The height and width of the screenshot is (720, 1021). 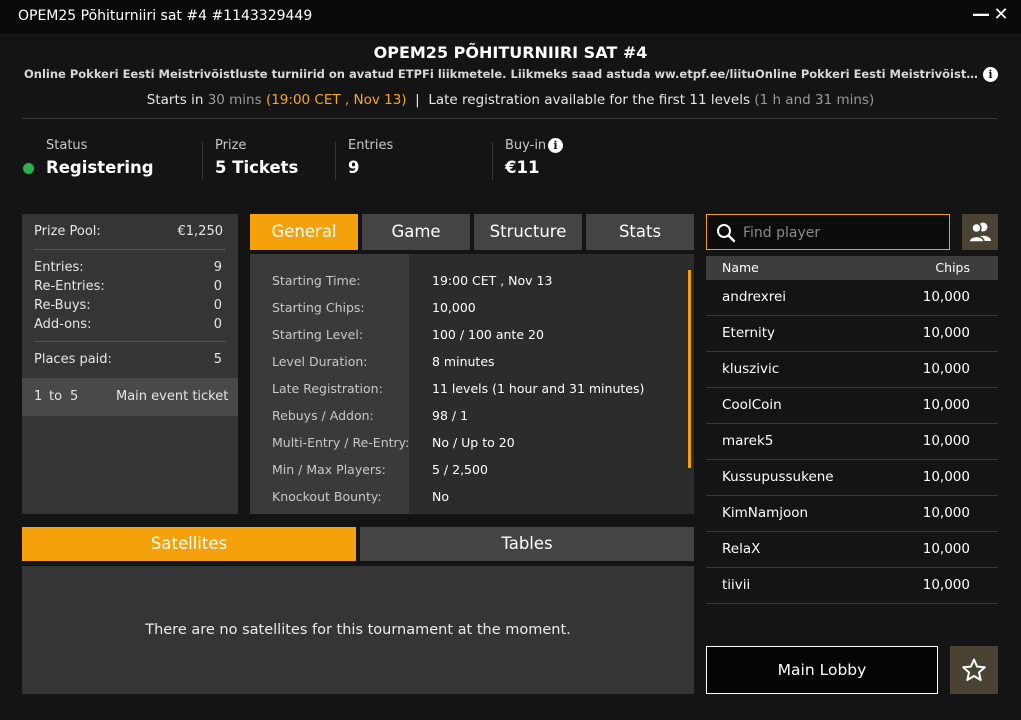 I want to click on reentries-row: Re-Entries: 0, so click(x=128, y=288).